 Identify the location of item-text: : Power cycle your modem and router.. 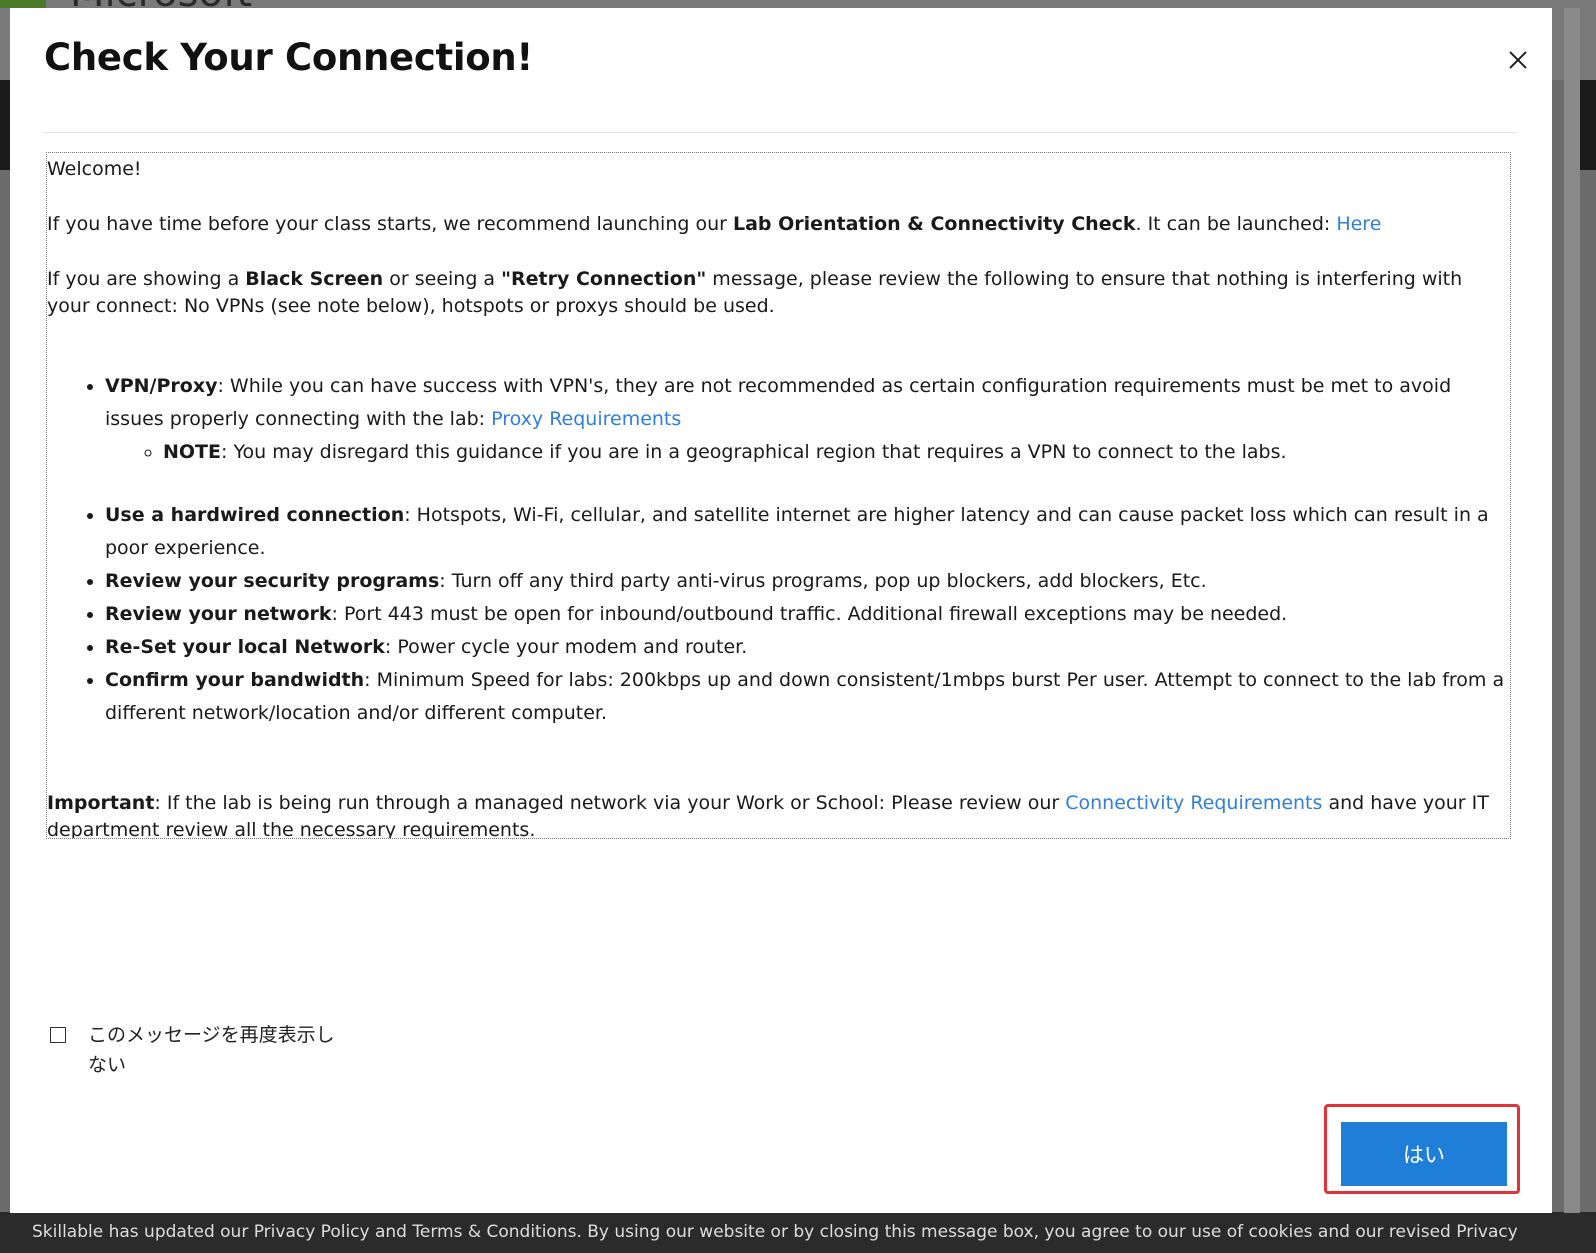
(566, 647).